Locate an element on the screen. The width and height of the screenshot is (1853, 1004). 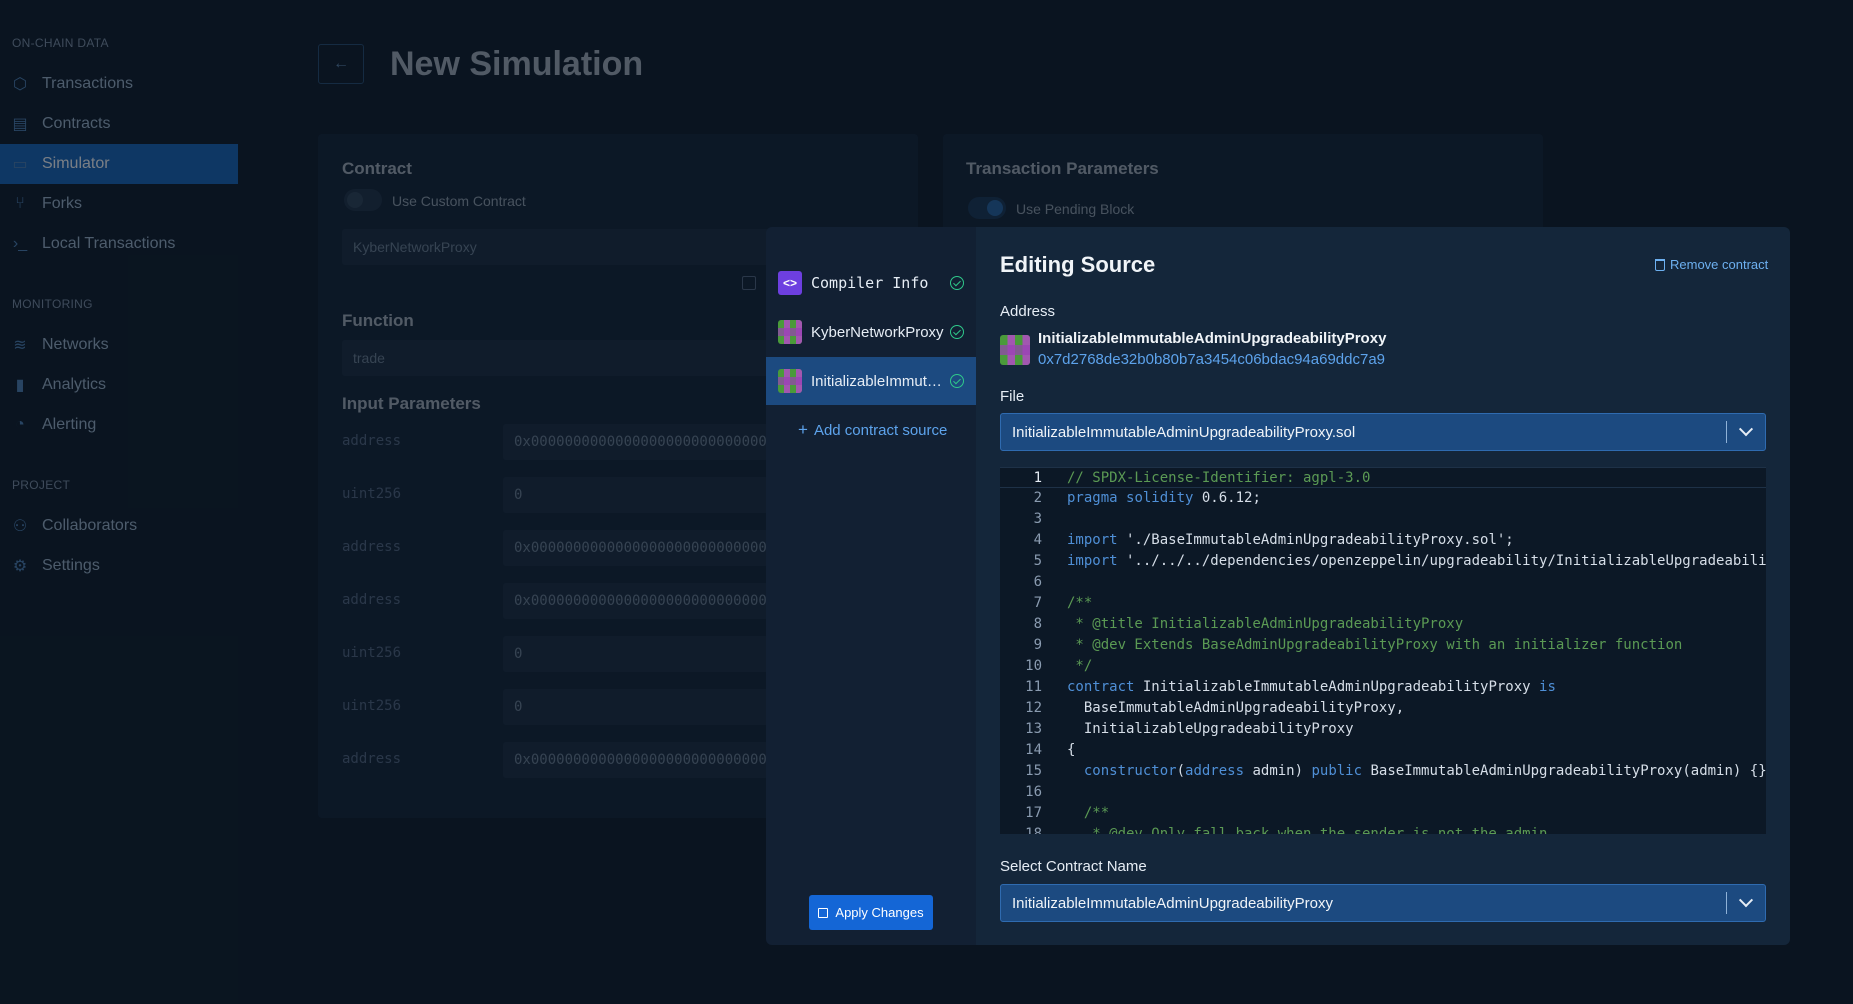
line-number: 15 is located at coordinates (1033, 771).